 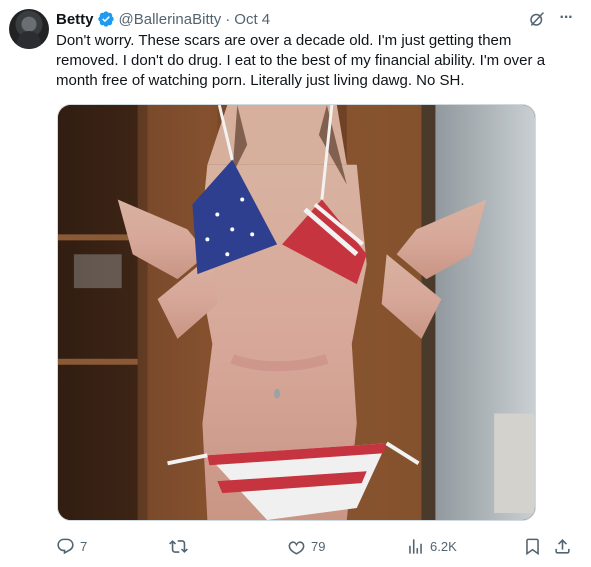 What do you see at coordinates (65, 546) in the screenshot?
I see `reply-icon` at bounding box center [65, 546].